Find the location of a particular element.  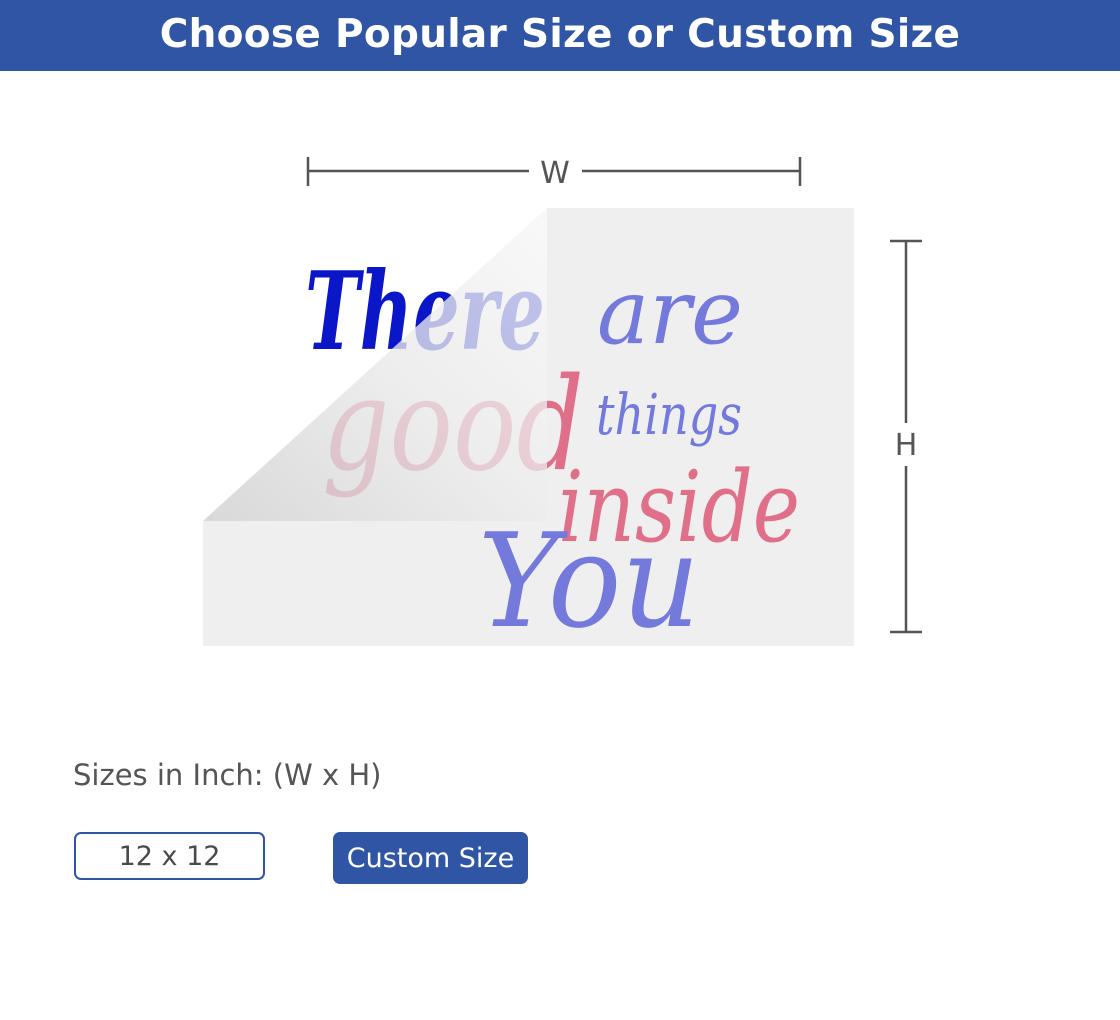

header-bar: Choose Popular Size or Custom Size is located at coordinates (560, 35).